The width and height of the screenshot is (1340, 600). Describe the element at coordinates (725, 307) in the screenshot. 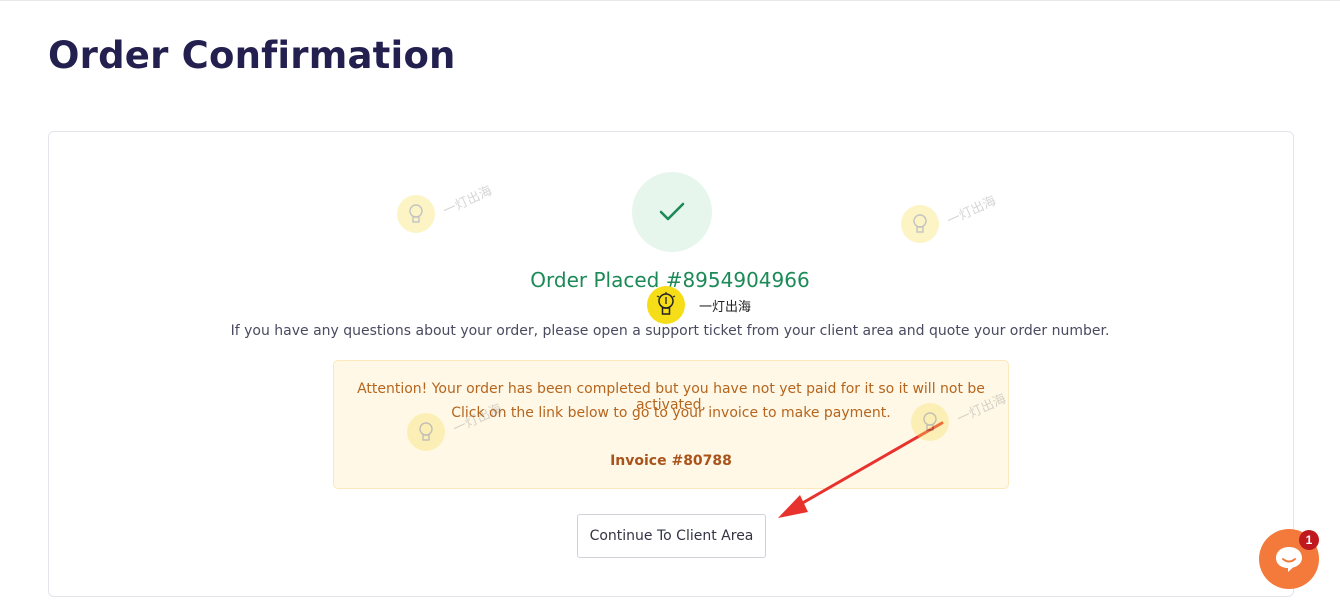

I see `brand-logo-text: 一灯出海` at that location.